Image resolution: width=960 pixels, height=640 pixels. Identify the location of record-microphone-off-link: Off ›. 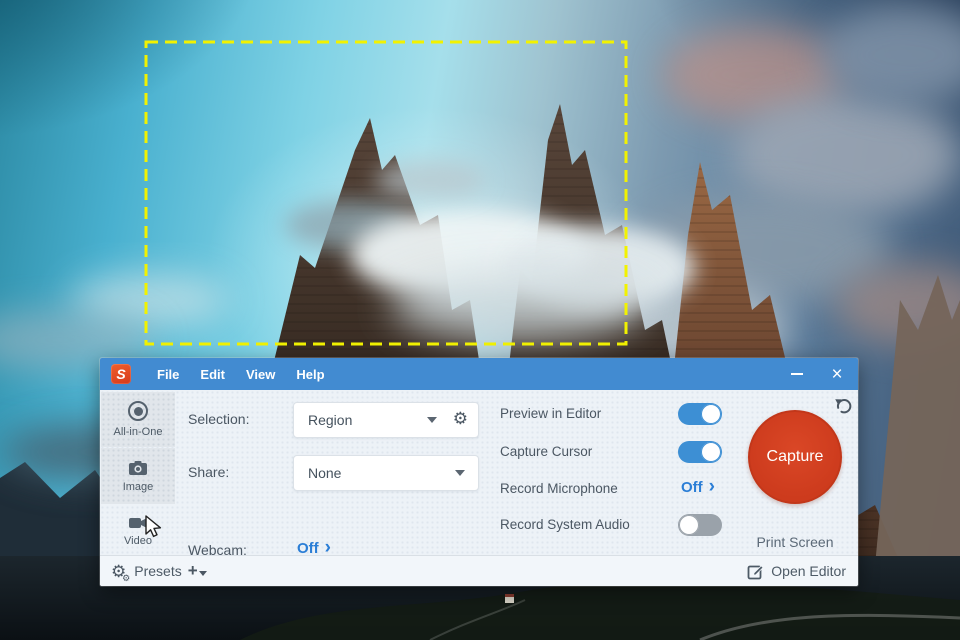
(698, 486).